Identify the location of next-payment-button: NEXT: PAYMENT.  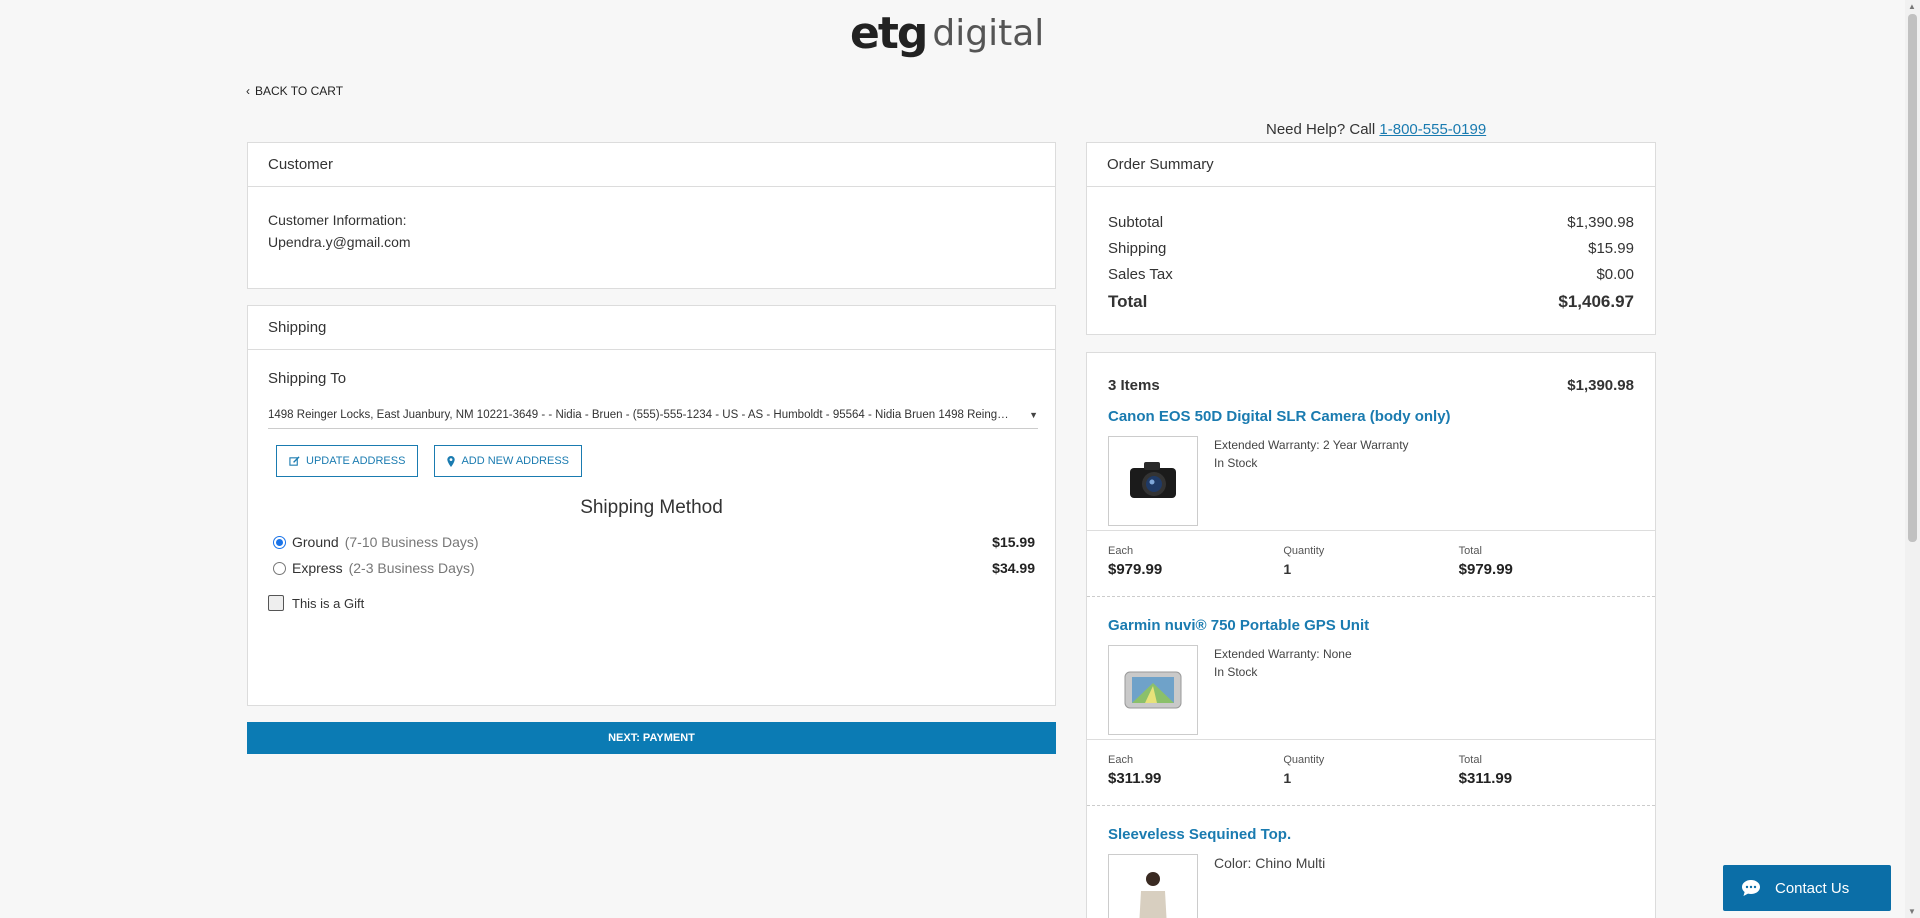
(651, 738).